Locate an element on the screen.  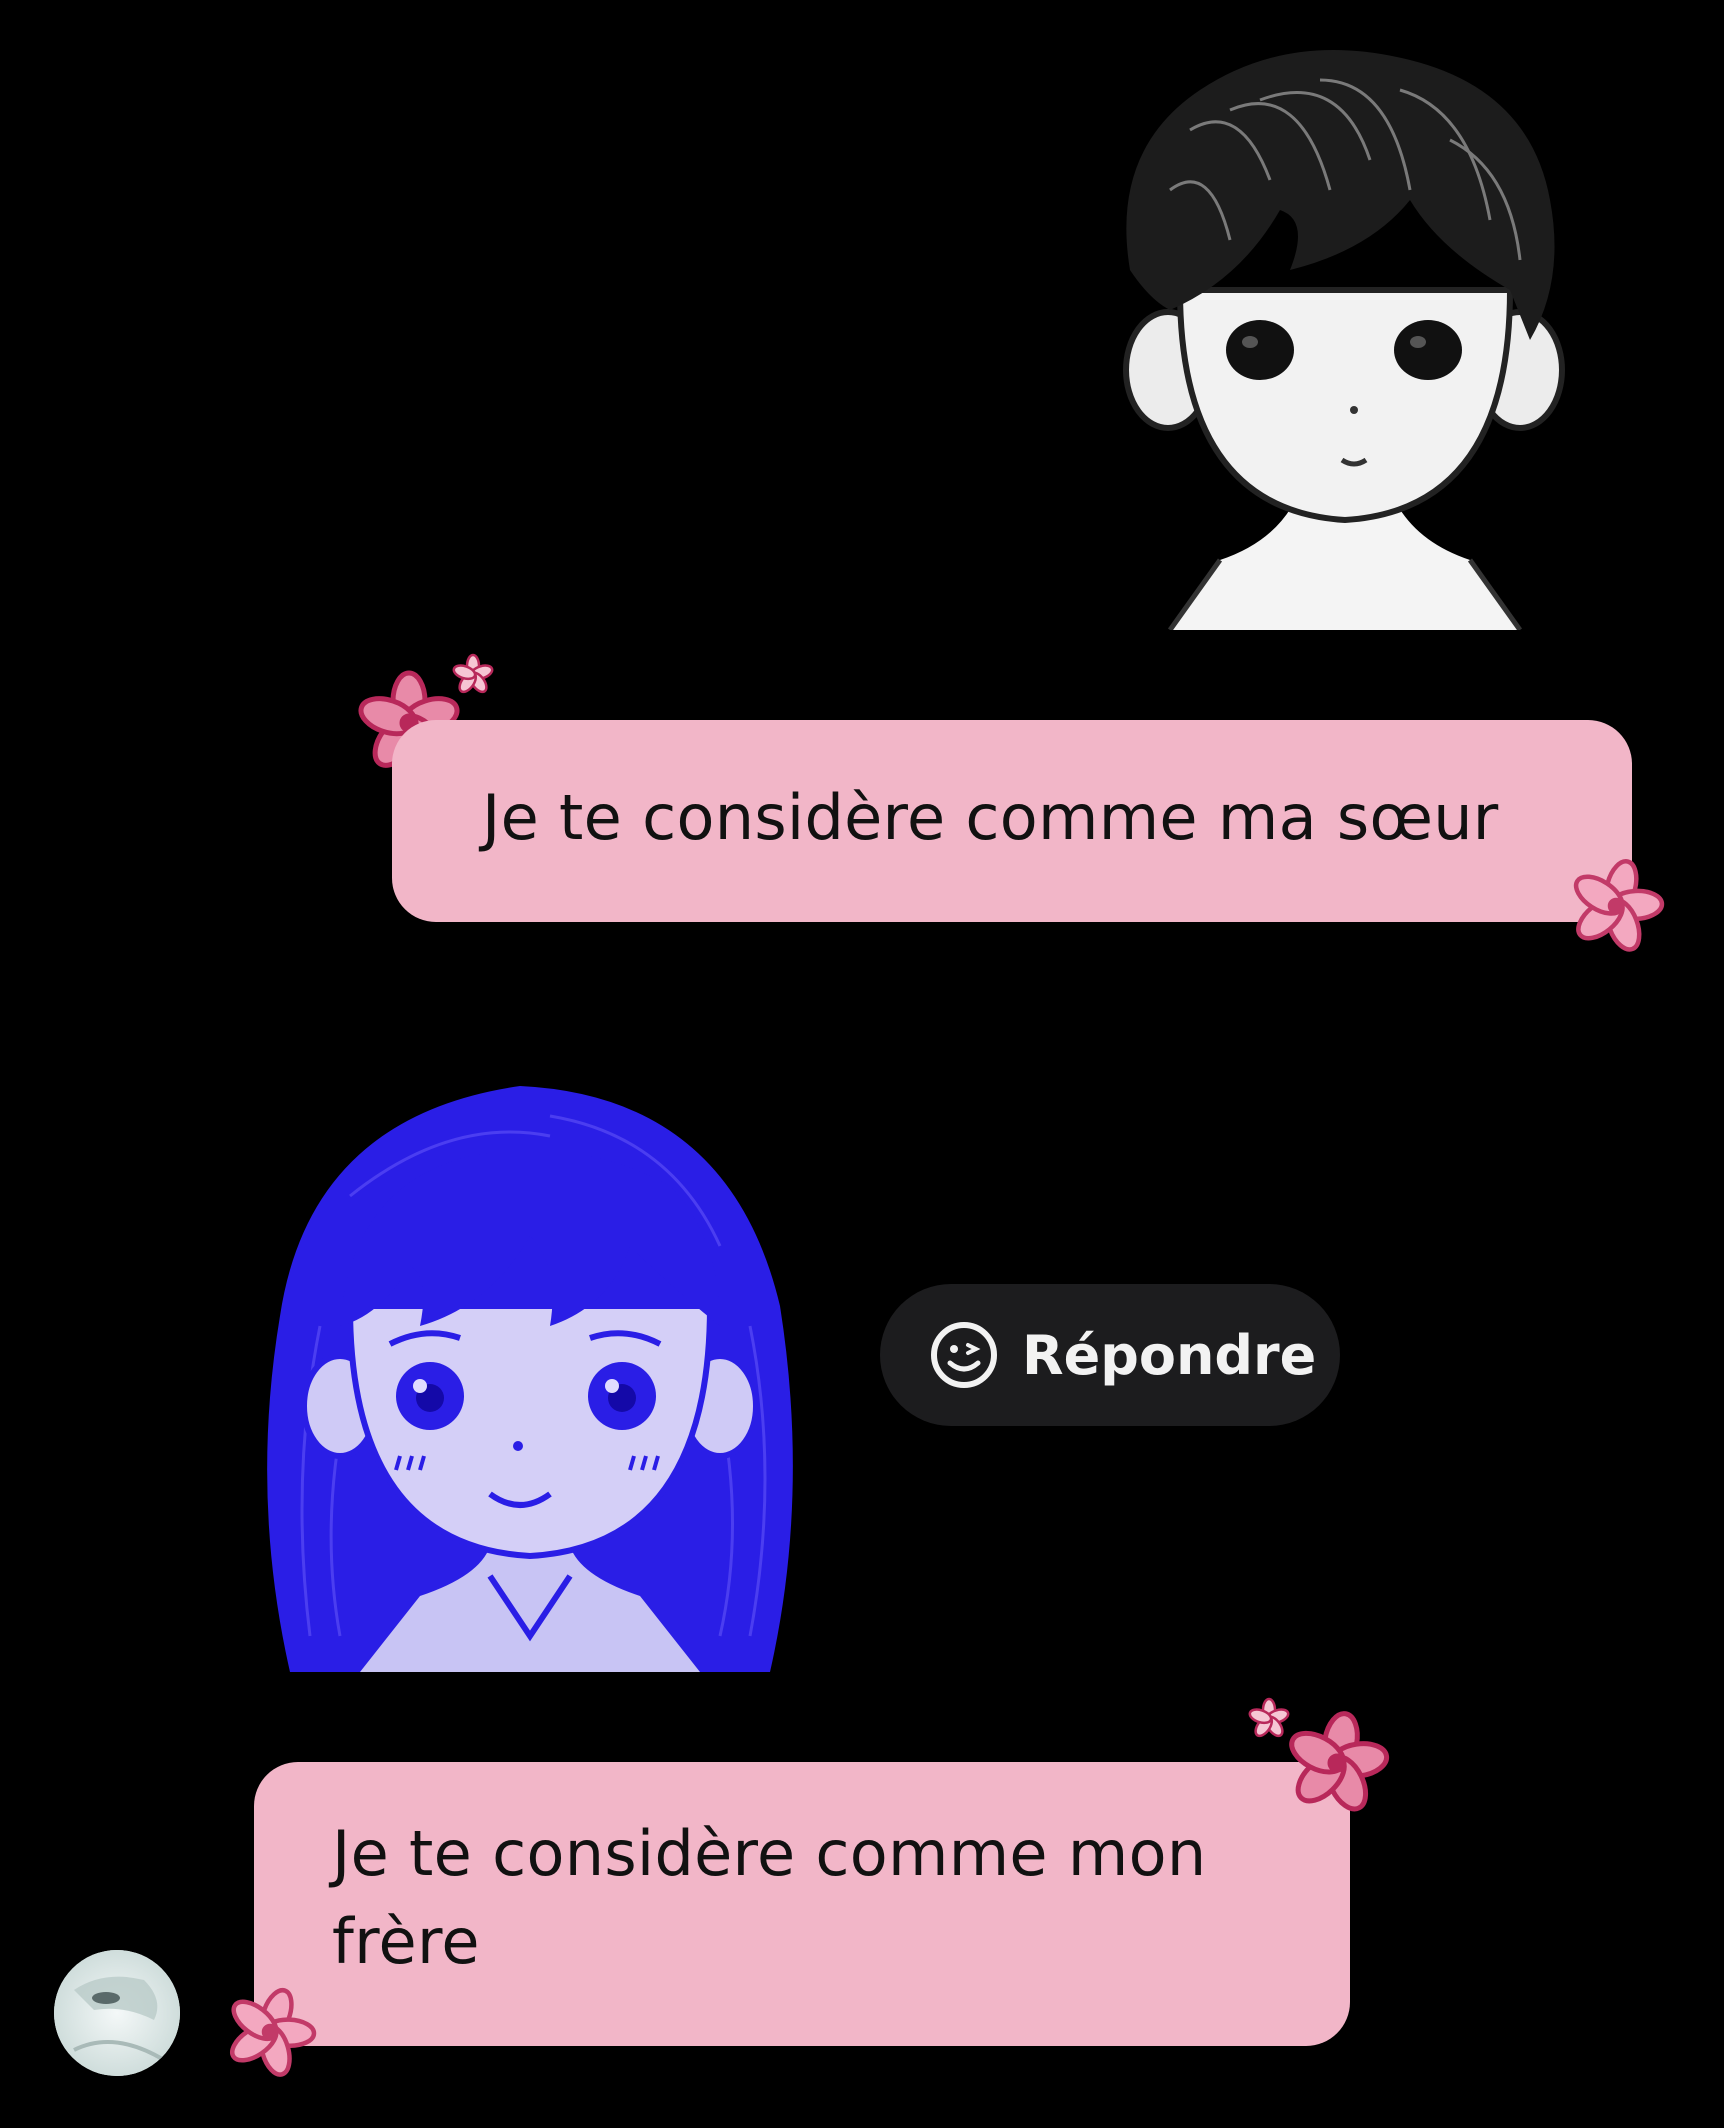
girl-character-sticker is located at coordinates (530, 1374).